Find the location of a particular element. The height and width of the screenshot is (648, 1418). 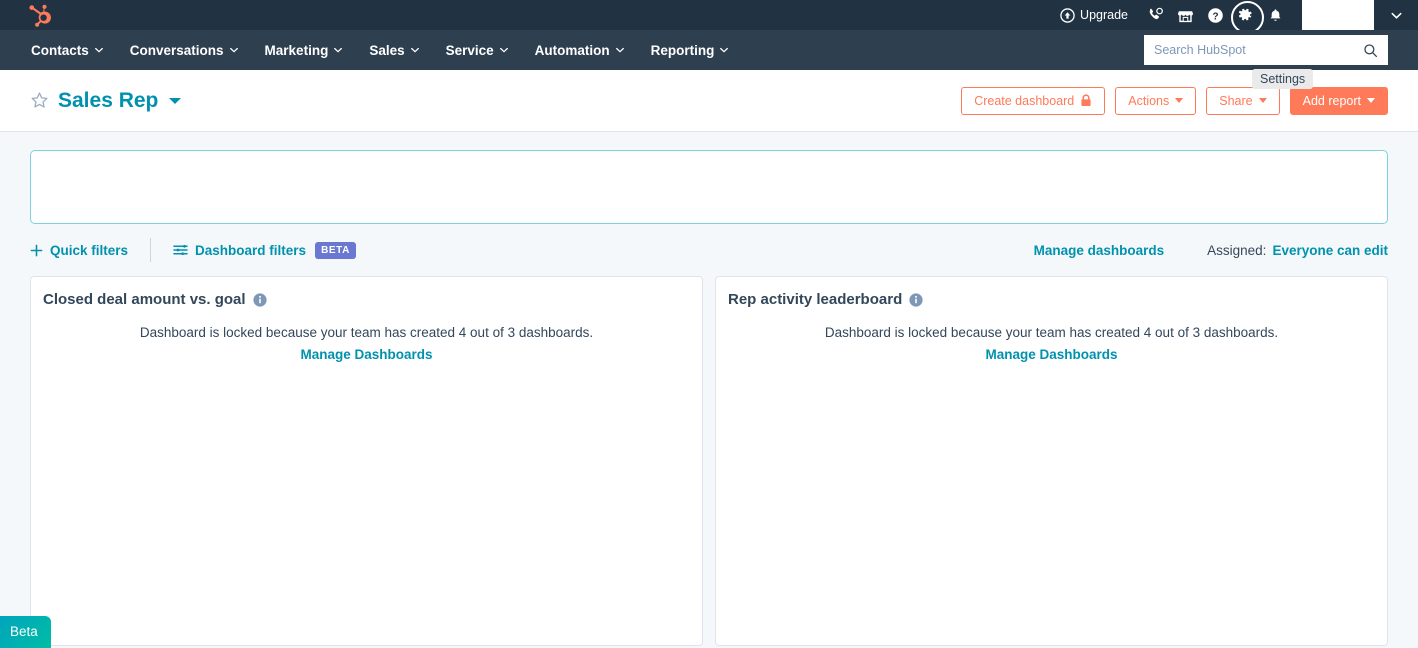

toolbar-divider is located at coordinates (151, 250).